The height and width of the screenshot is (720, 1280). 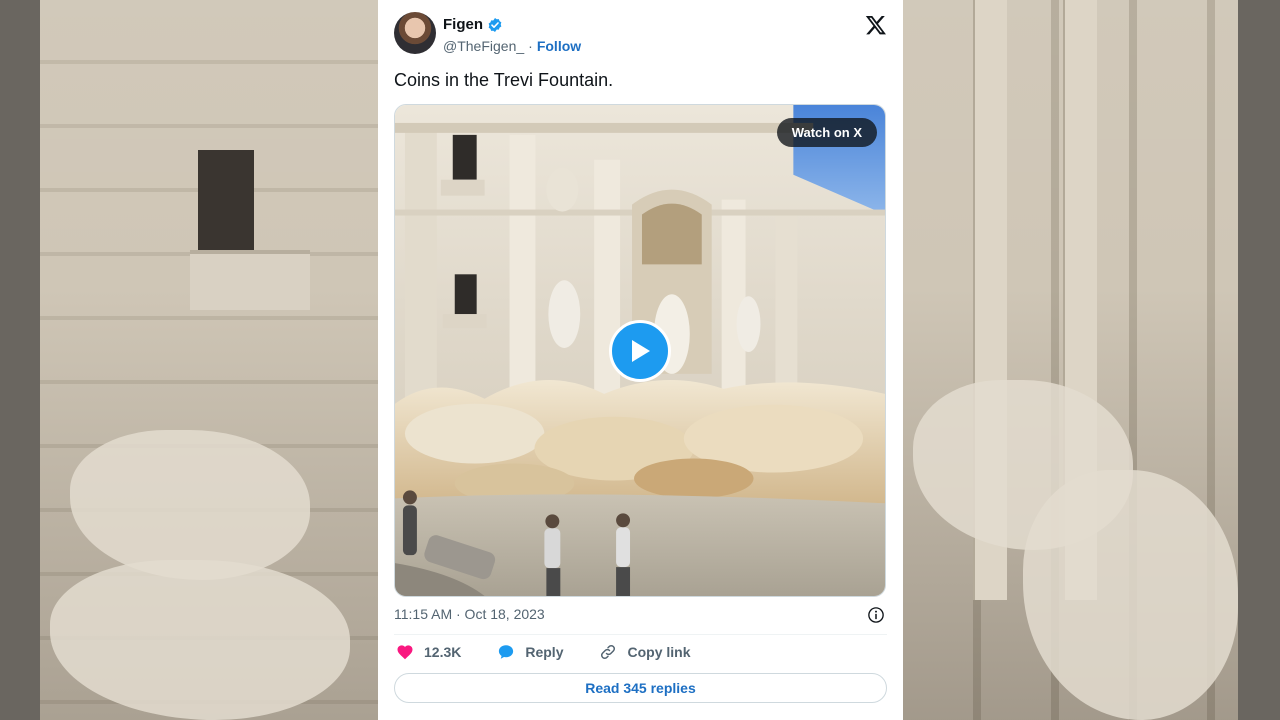 I want to click on background-balcony, so click(x=250, y=280).